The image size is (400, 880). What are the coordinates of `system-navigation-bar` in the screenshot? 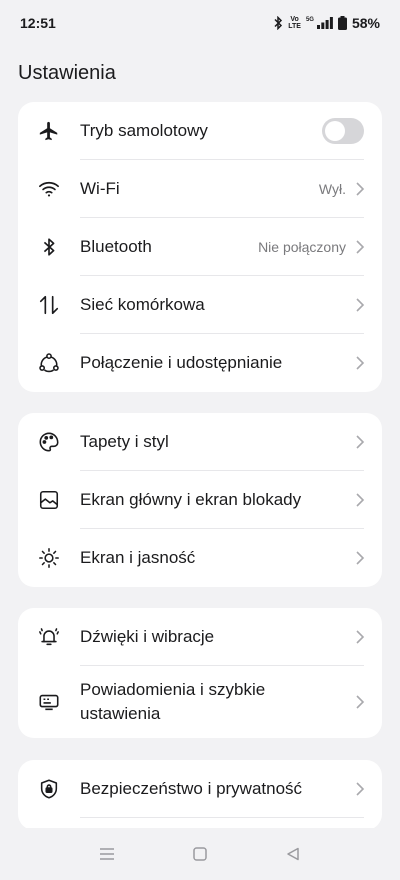 It's located at (200, 854).